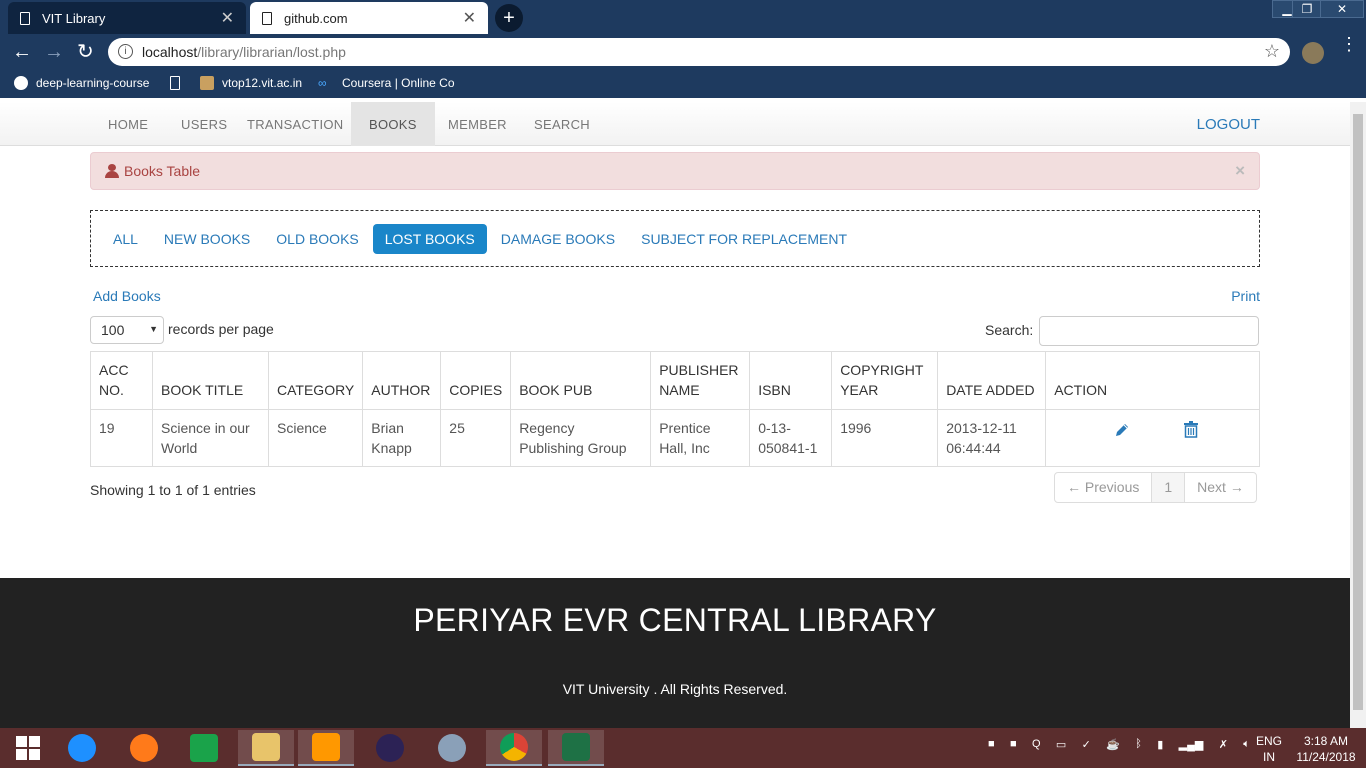 Image resolution: width=1366 pixels, height=768 pixels. Describe the element at coordinates (429, 238) in the screenshot. I see `filter-lost-books: LOST BOOKS` at that location.